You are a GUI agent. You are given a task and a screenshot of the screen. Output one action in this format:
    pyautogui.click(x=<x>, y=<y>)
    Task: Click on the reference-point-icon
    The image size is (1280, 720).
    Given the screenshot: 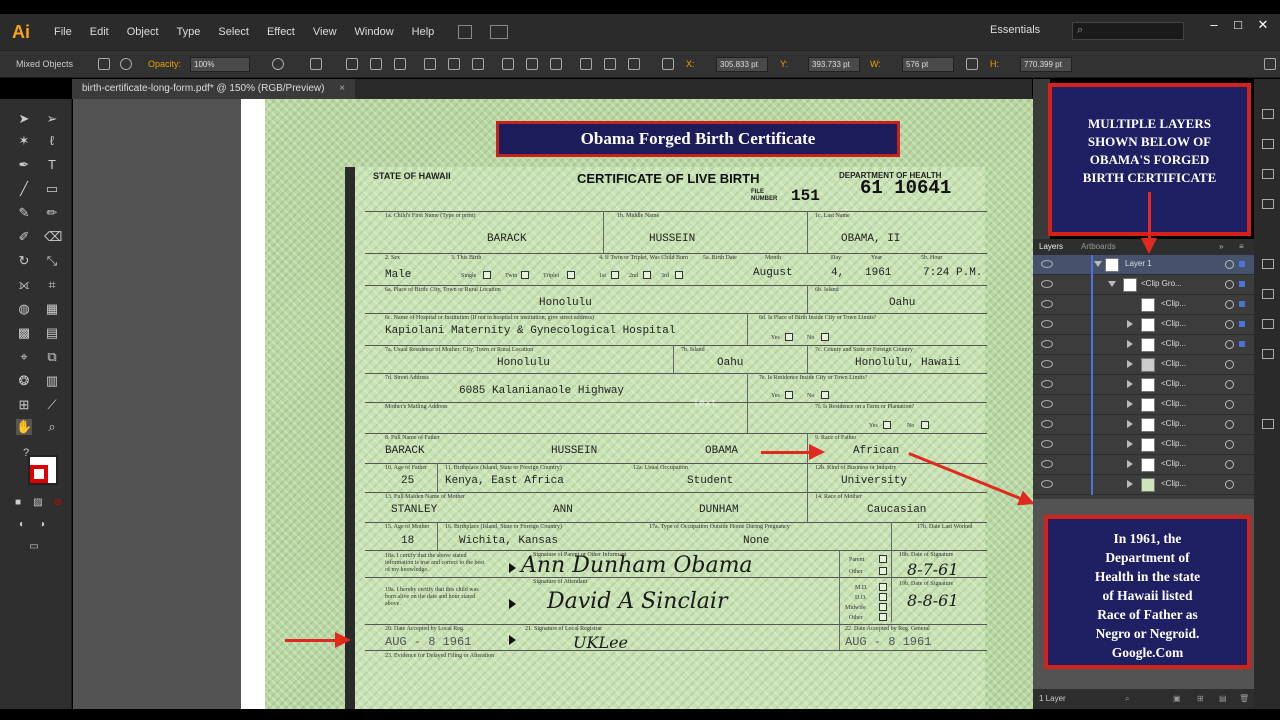 What is the action you would take?
    pyautogui.click(x=668, y=64)
    